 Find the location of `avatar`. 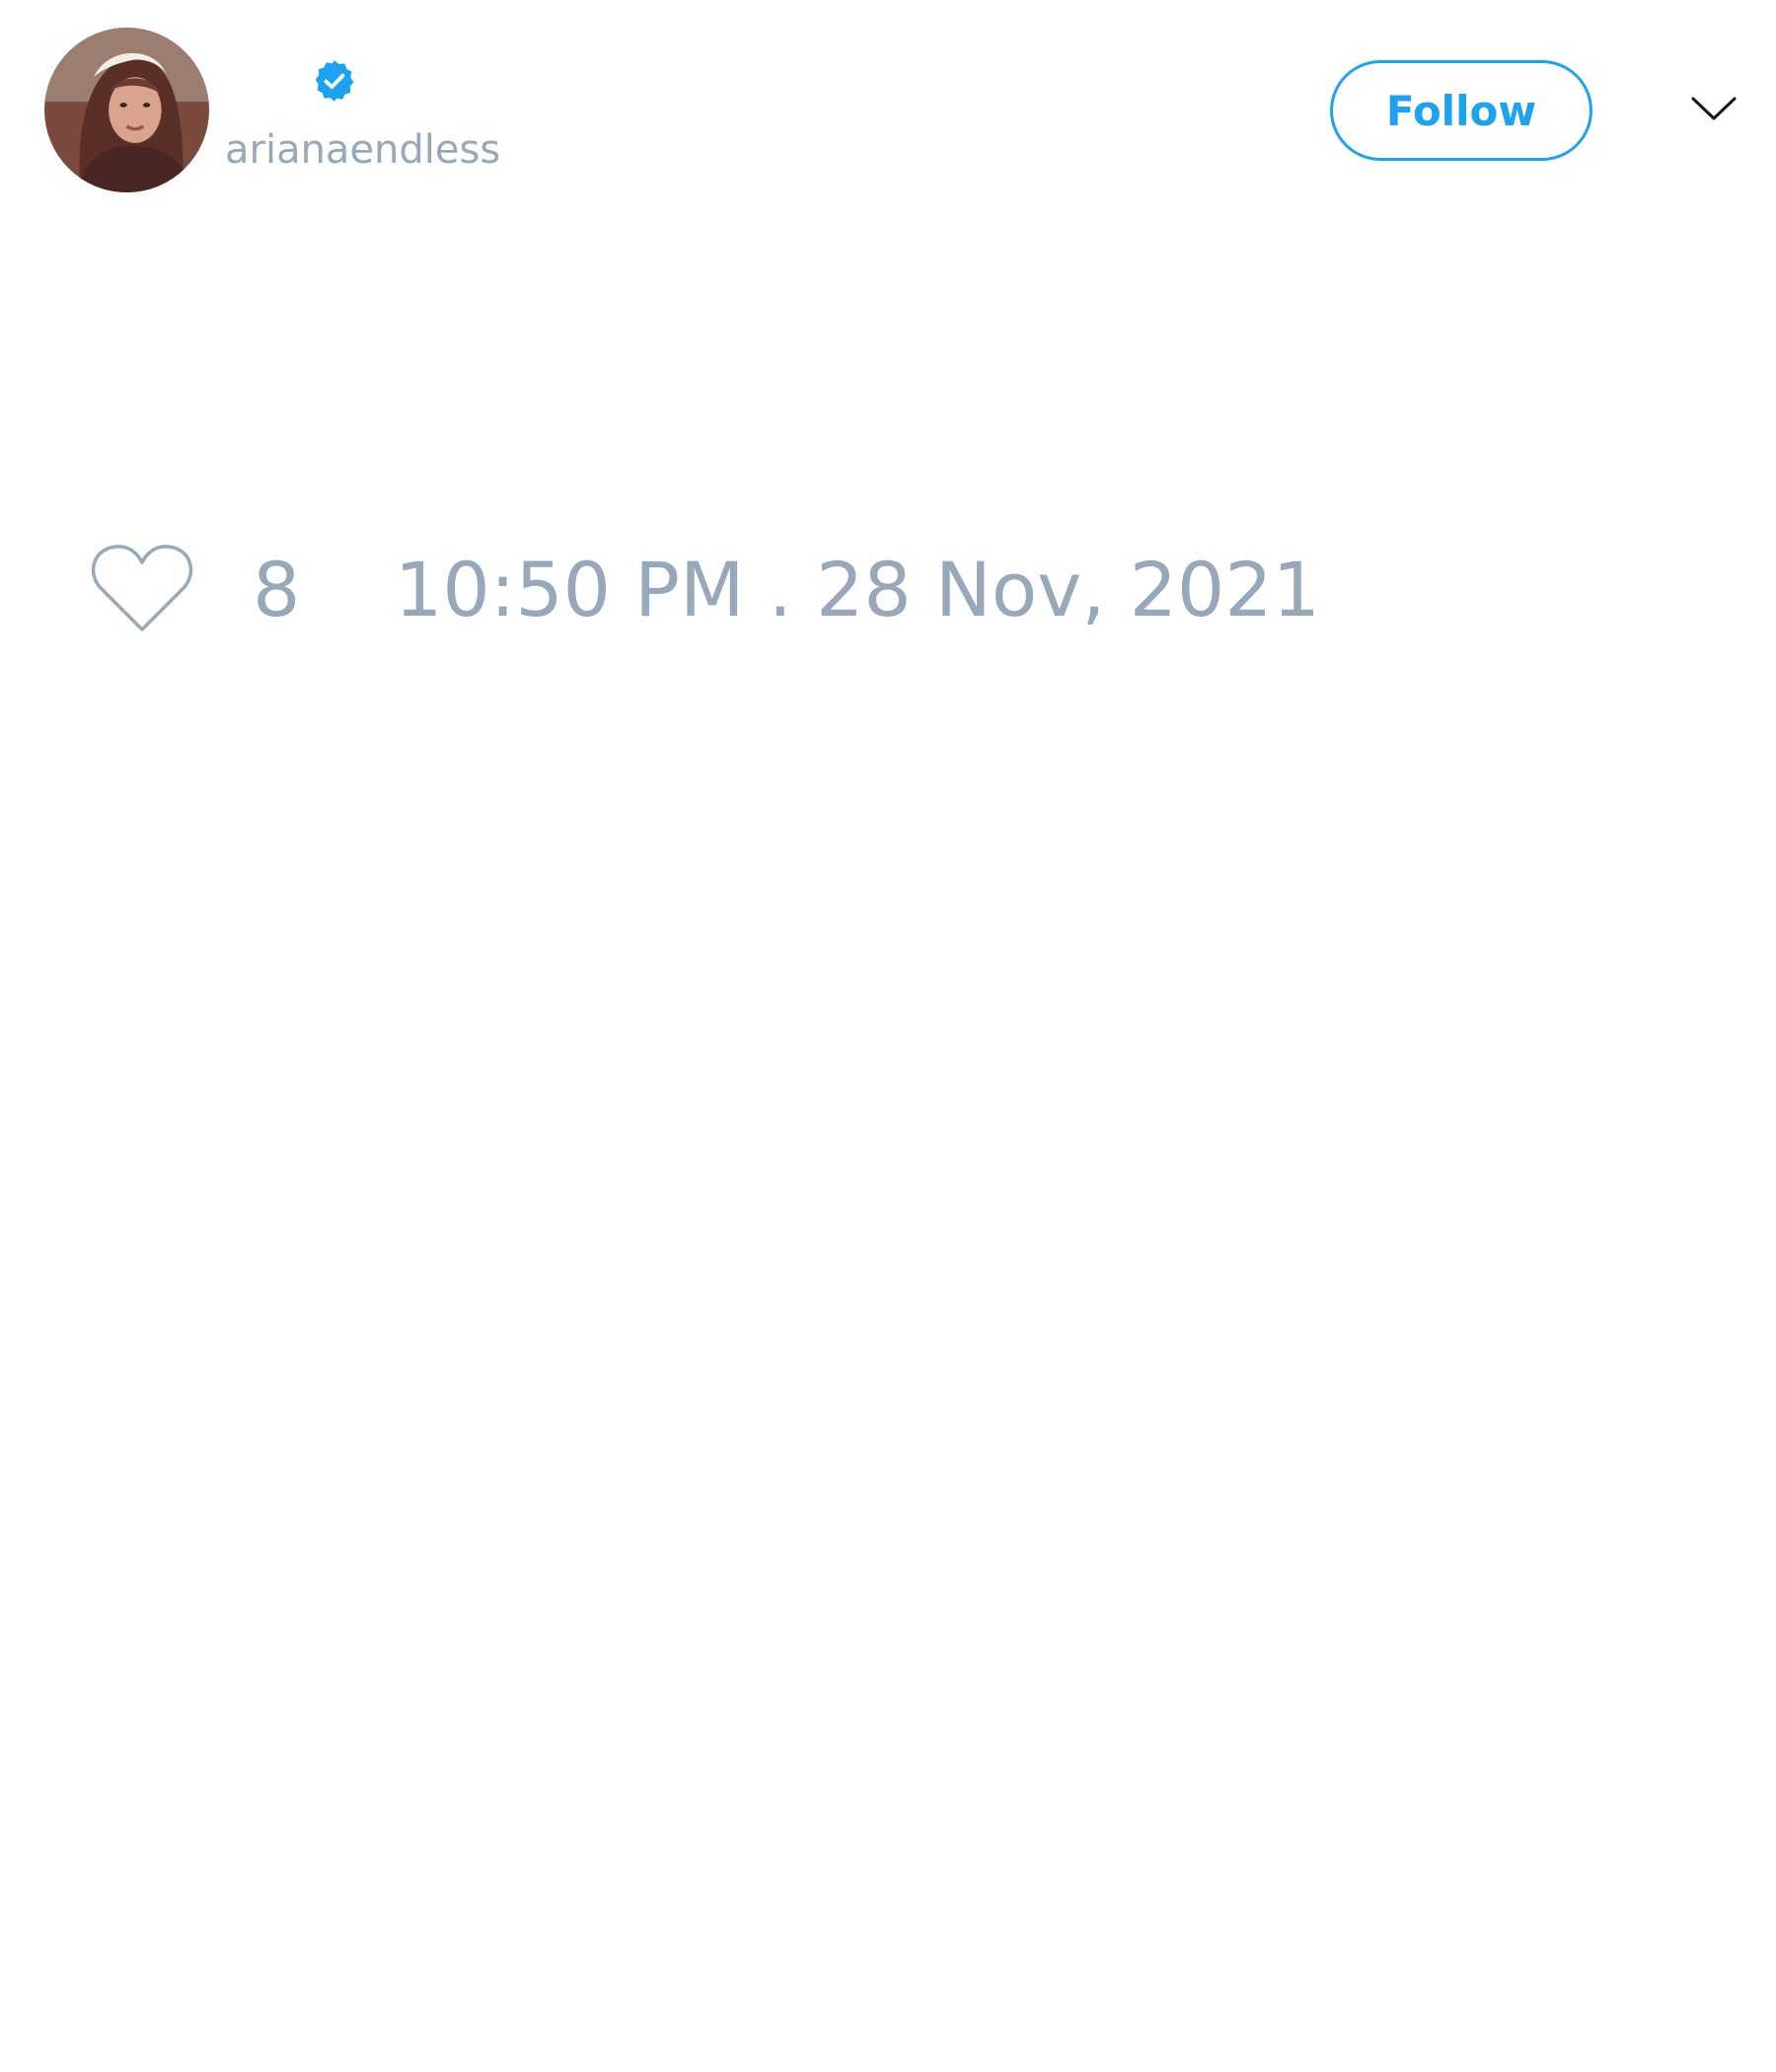

avatar is located at coordinates (127, 110).